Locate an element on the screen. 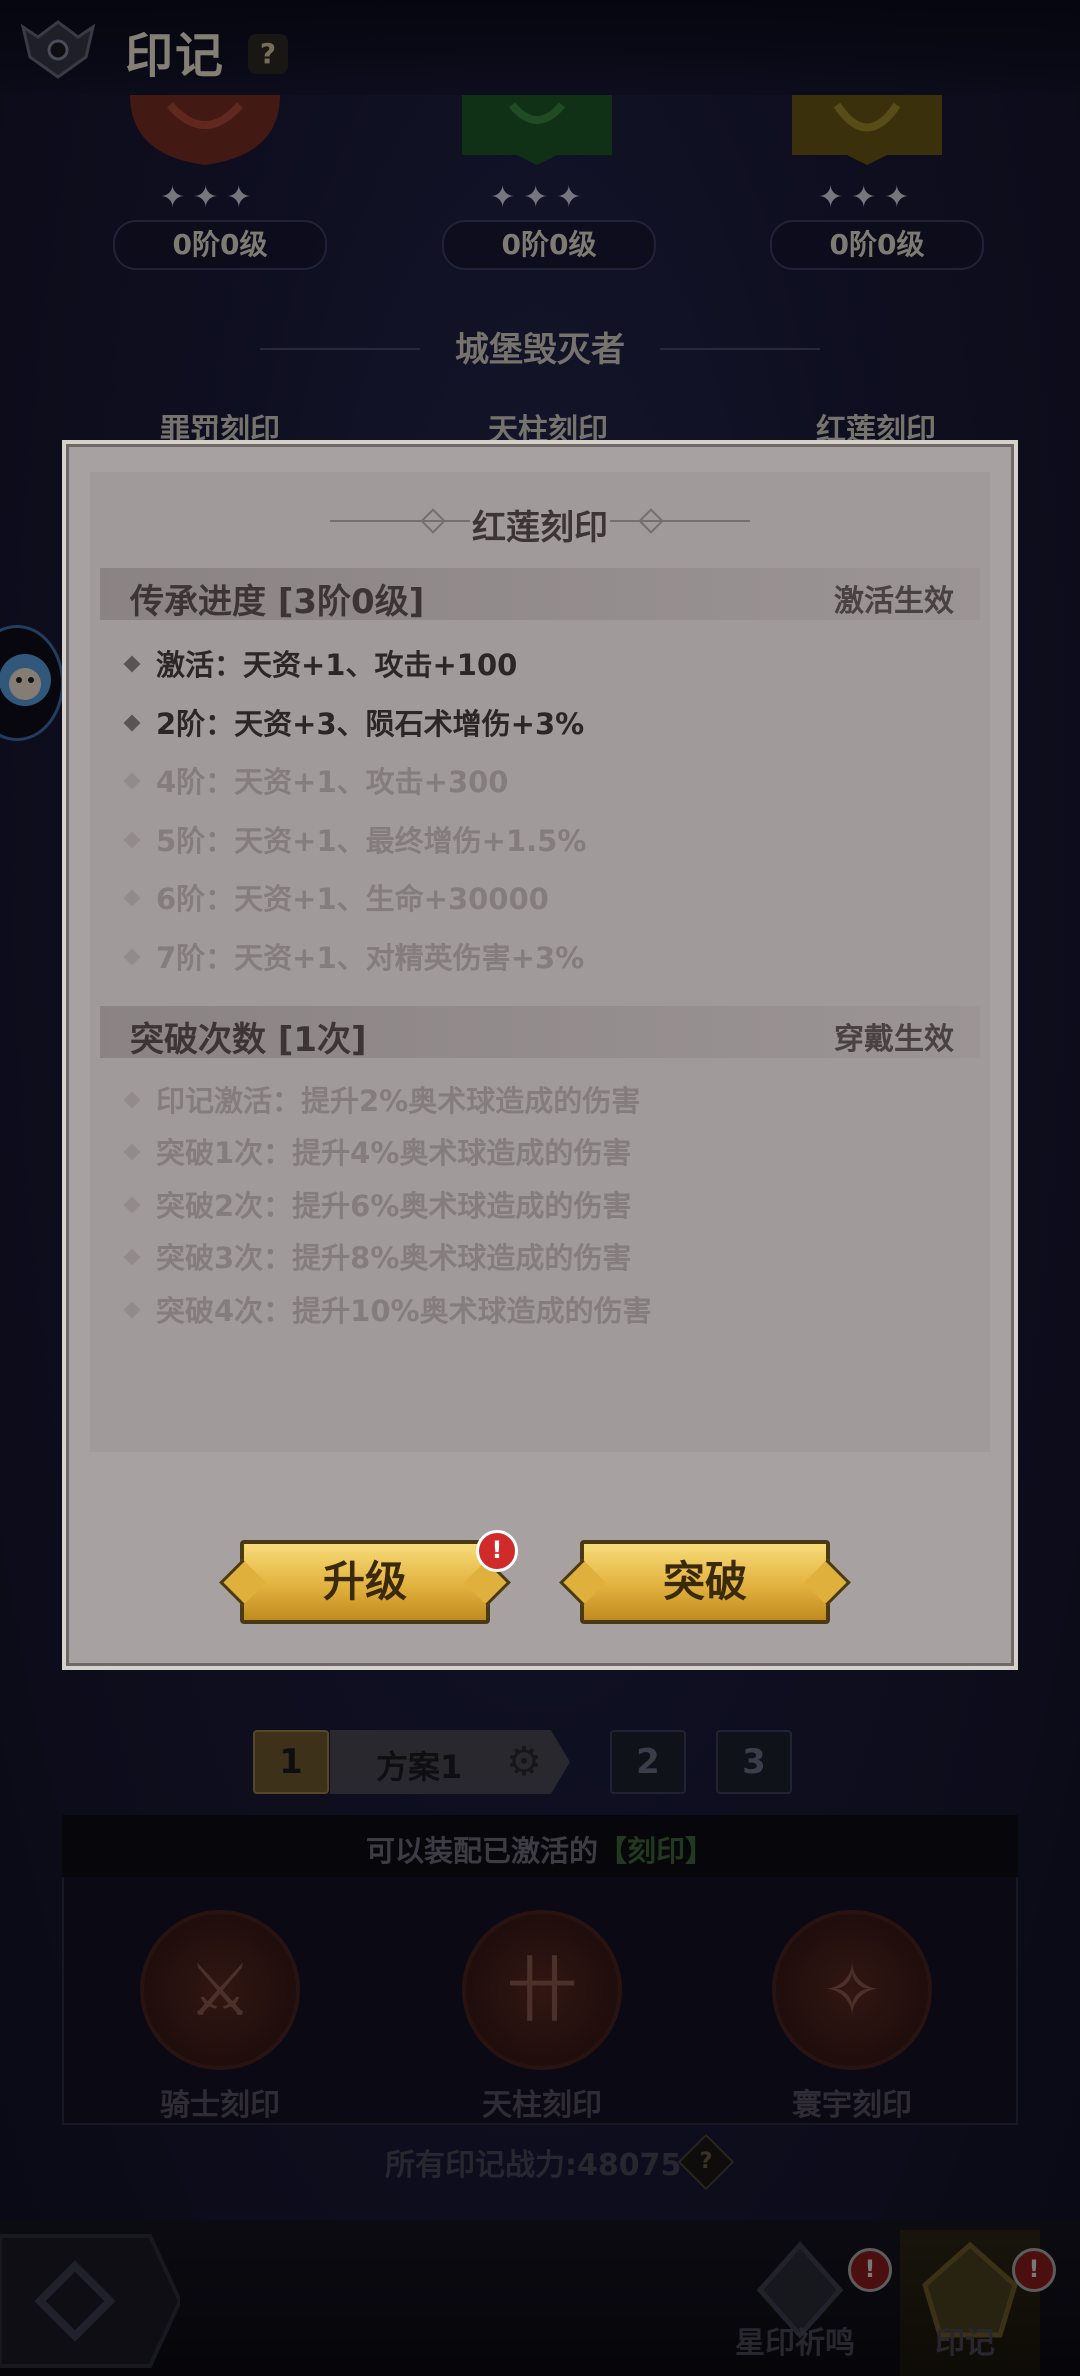 The height and width of the screenshot is (2376, 1080). inherit-status: 激活生效 is located at coordinates (894, 601).